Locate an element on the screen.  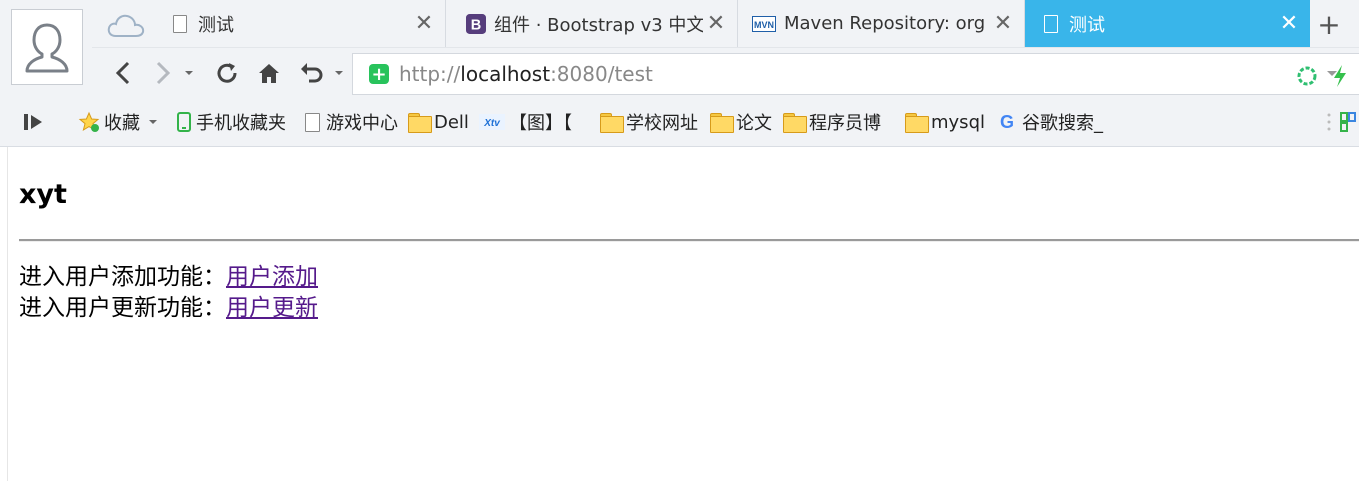
svg-text: Xtv is located at coordinates (492, 123).